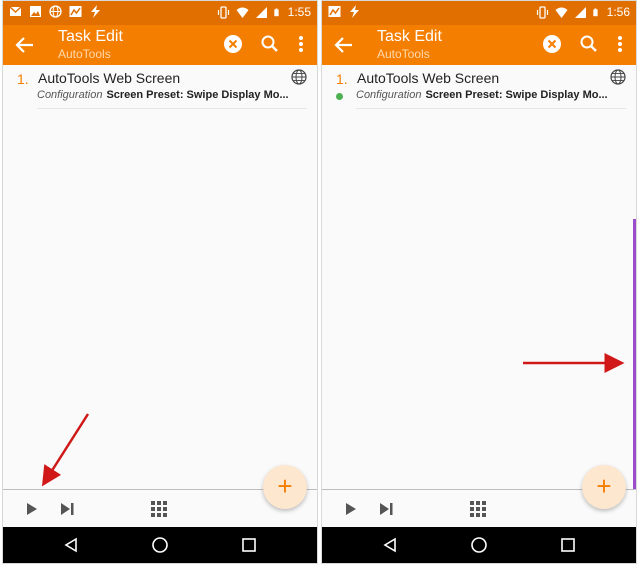 This screenshot has height=566, width=640. Describe the element at coordinates (299, 12) in the screenshot. I see `status-time: 1:55` at that location.